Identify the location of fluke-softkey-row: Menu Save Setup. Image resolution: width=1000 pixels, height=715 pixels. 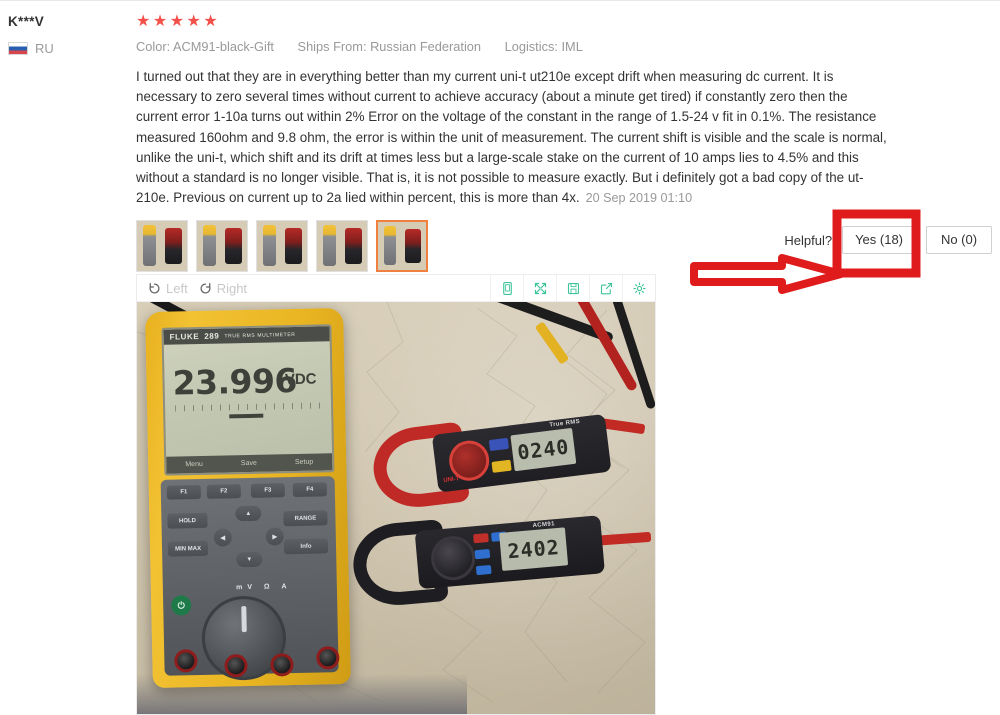
(249, 463).